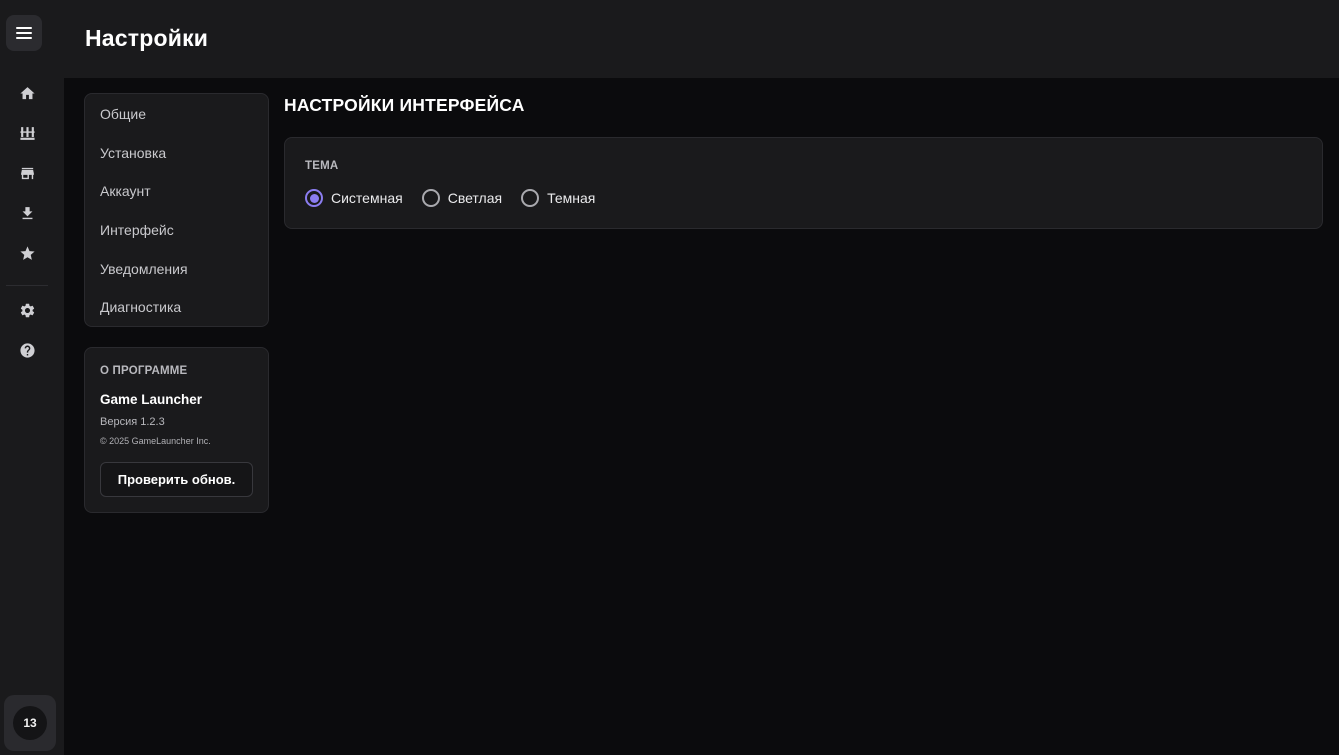 The width and height of the screenshot is (1339, 755). Describe the element at coordinates (176, 153) in the screenshot. I see `settings-nav-item-installation: Установка` at that location.